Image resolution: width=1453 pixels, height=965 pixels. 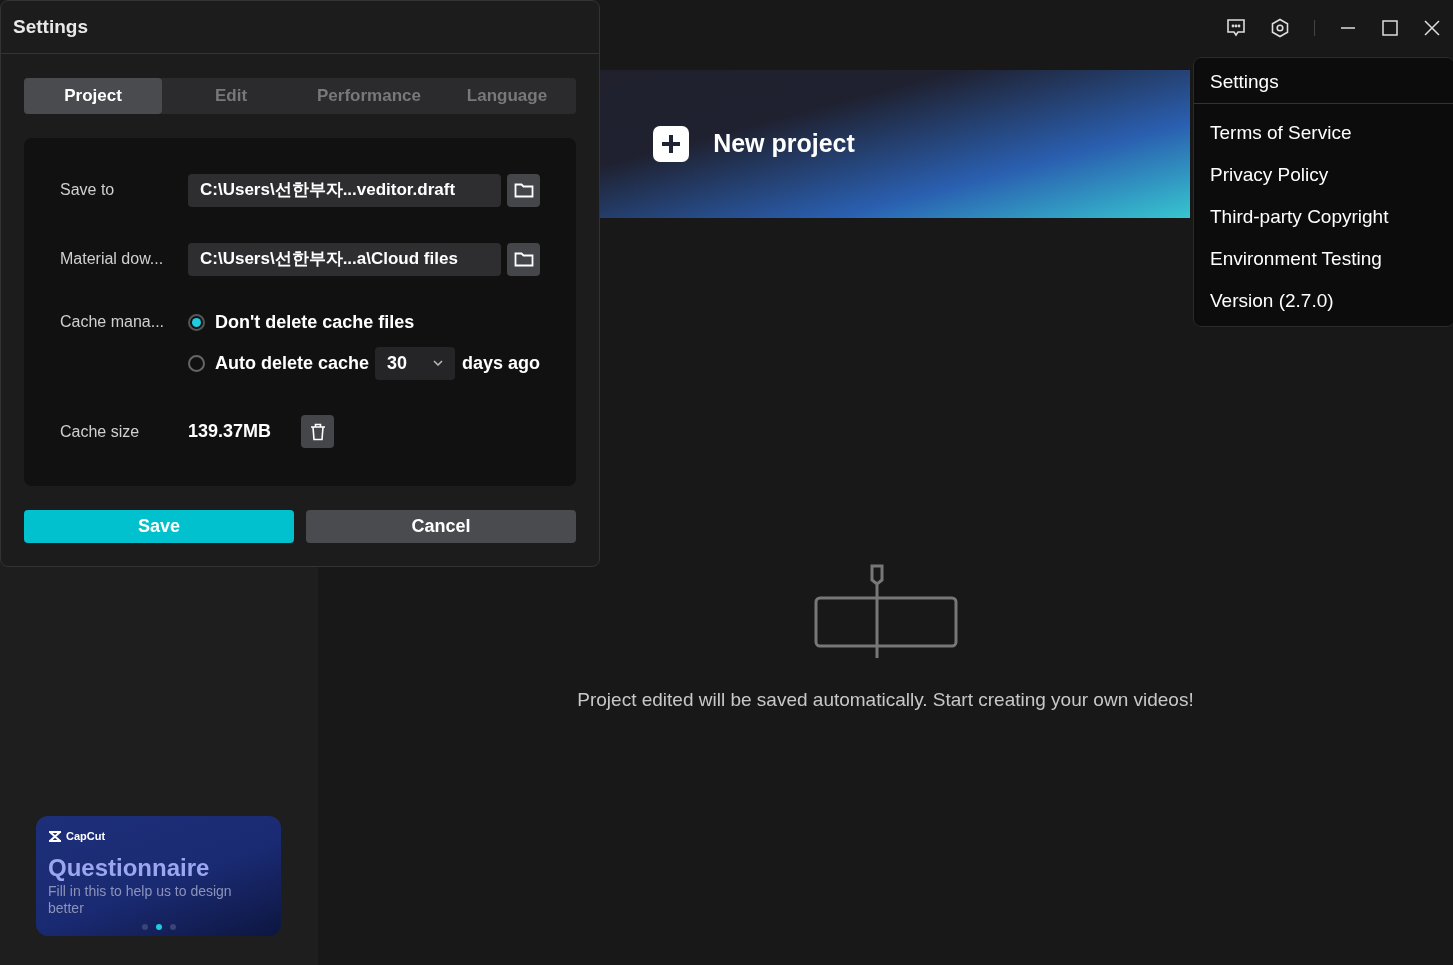 What do you see at coordinates (885, 700) in the screenshot?
I see `empty-message: Project edited will be saved automatically. Start creating your own videos!` at bounding box center [885, 700].